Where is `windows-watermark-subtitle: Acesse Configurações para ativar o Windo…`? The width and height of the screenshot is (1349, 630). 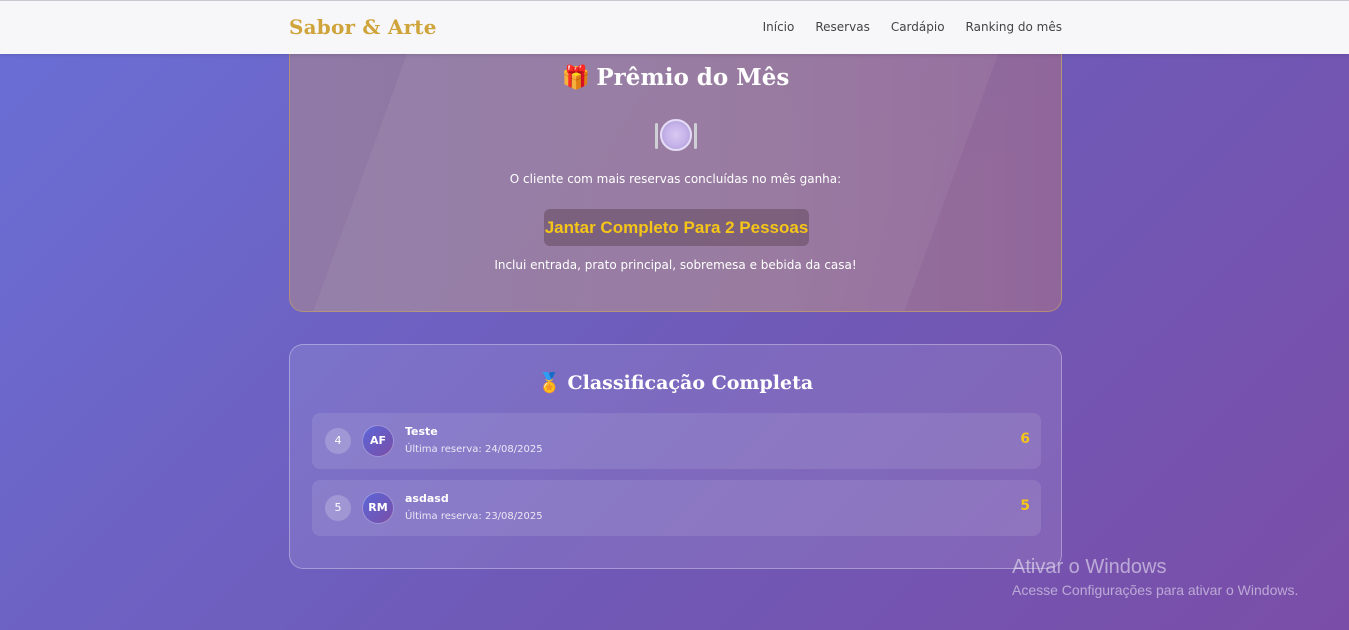
windows-watermark-subtitle: Acesse Configurações para ativar o Windo… is located at coordinates (1155, 590).